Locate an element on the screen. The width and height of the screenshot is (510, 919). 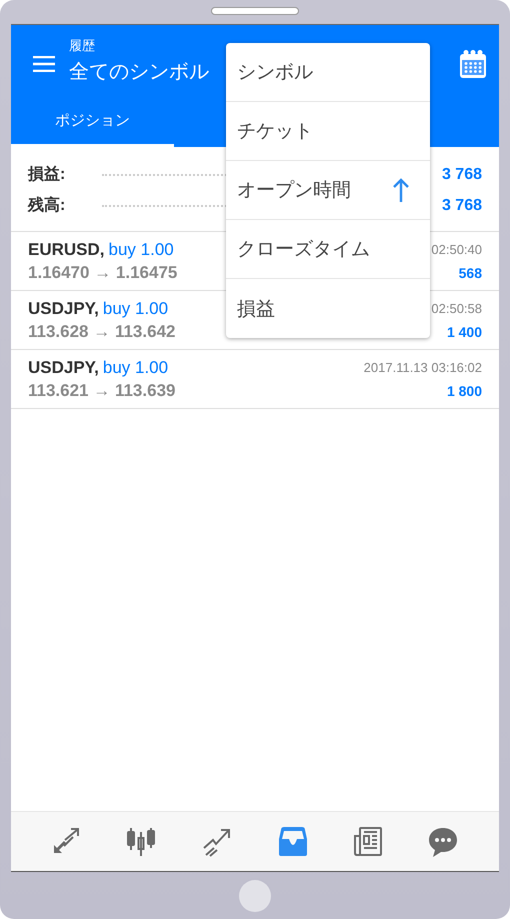
trade-profit: 568 is located at coordinates (470, 273).